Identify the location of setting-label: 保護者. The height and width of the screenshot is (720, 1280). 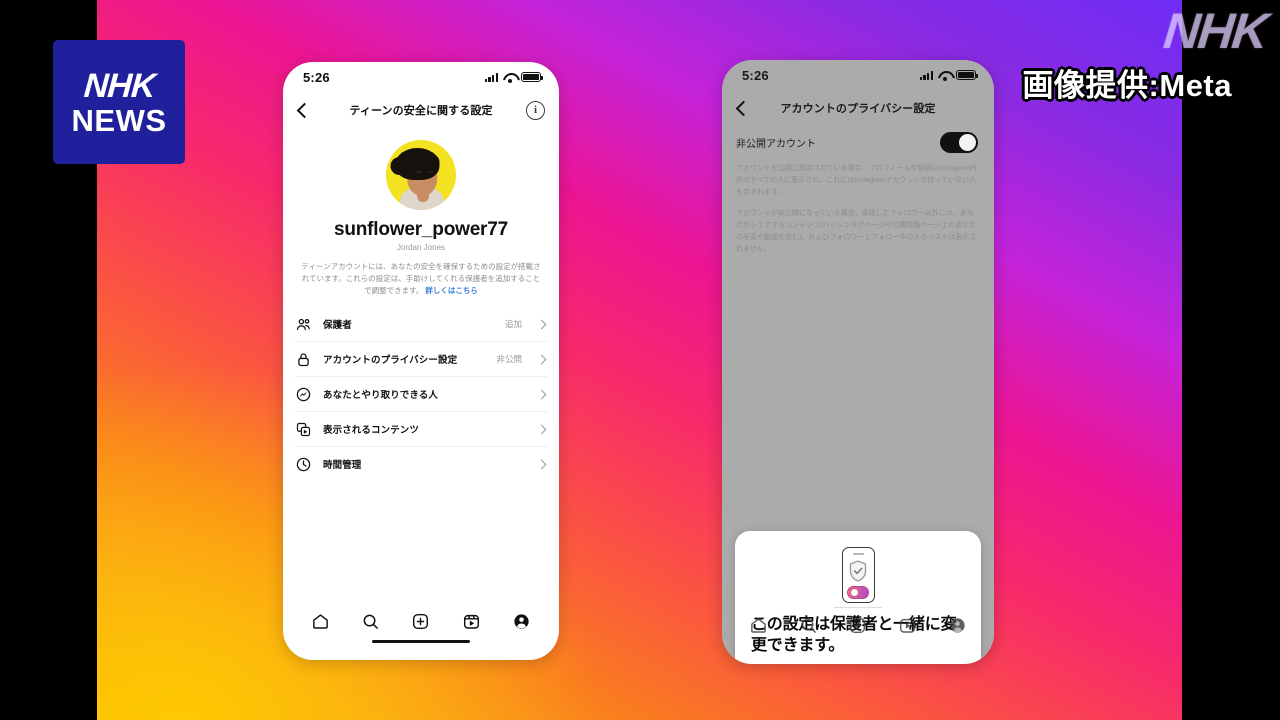
(337, 326).